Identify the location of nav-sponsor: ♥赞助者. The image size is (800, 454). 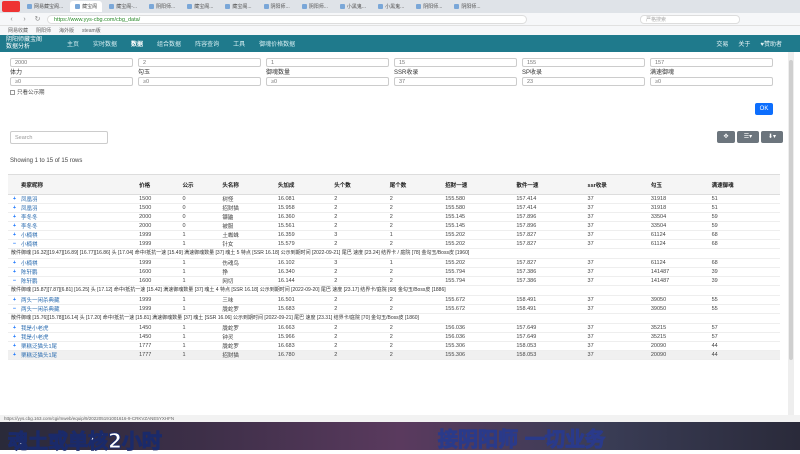
(771, 43).